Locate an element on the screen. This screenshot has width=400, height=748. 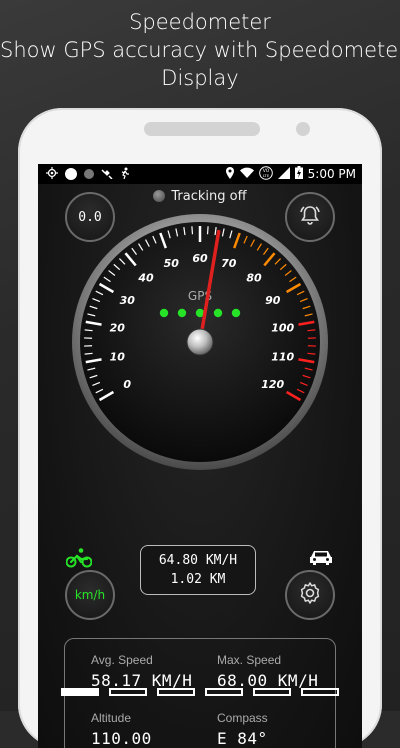
promo-title: Speedometer is located at coordinates (200, 22).